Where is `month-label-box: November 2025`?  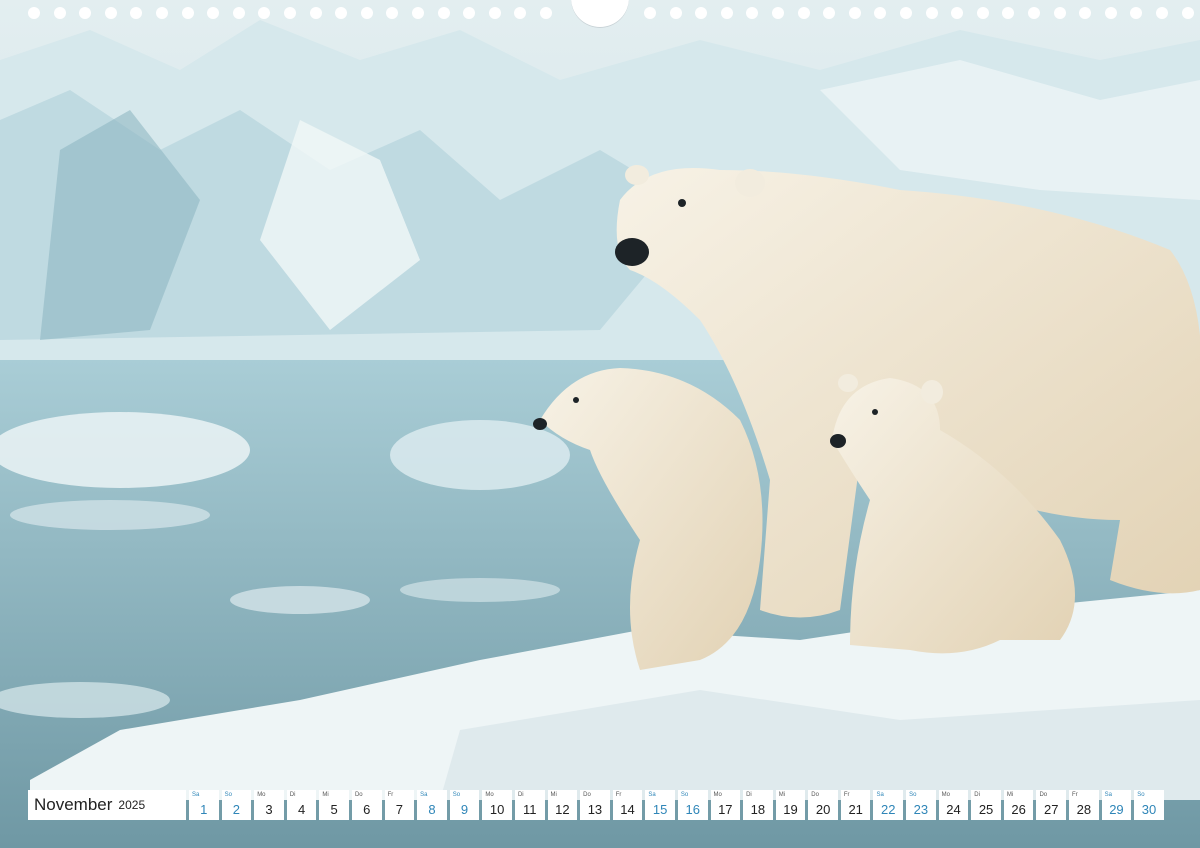
month-label-box: November 2025 is located at coordinates (107, 805).